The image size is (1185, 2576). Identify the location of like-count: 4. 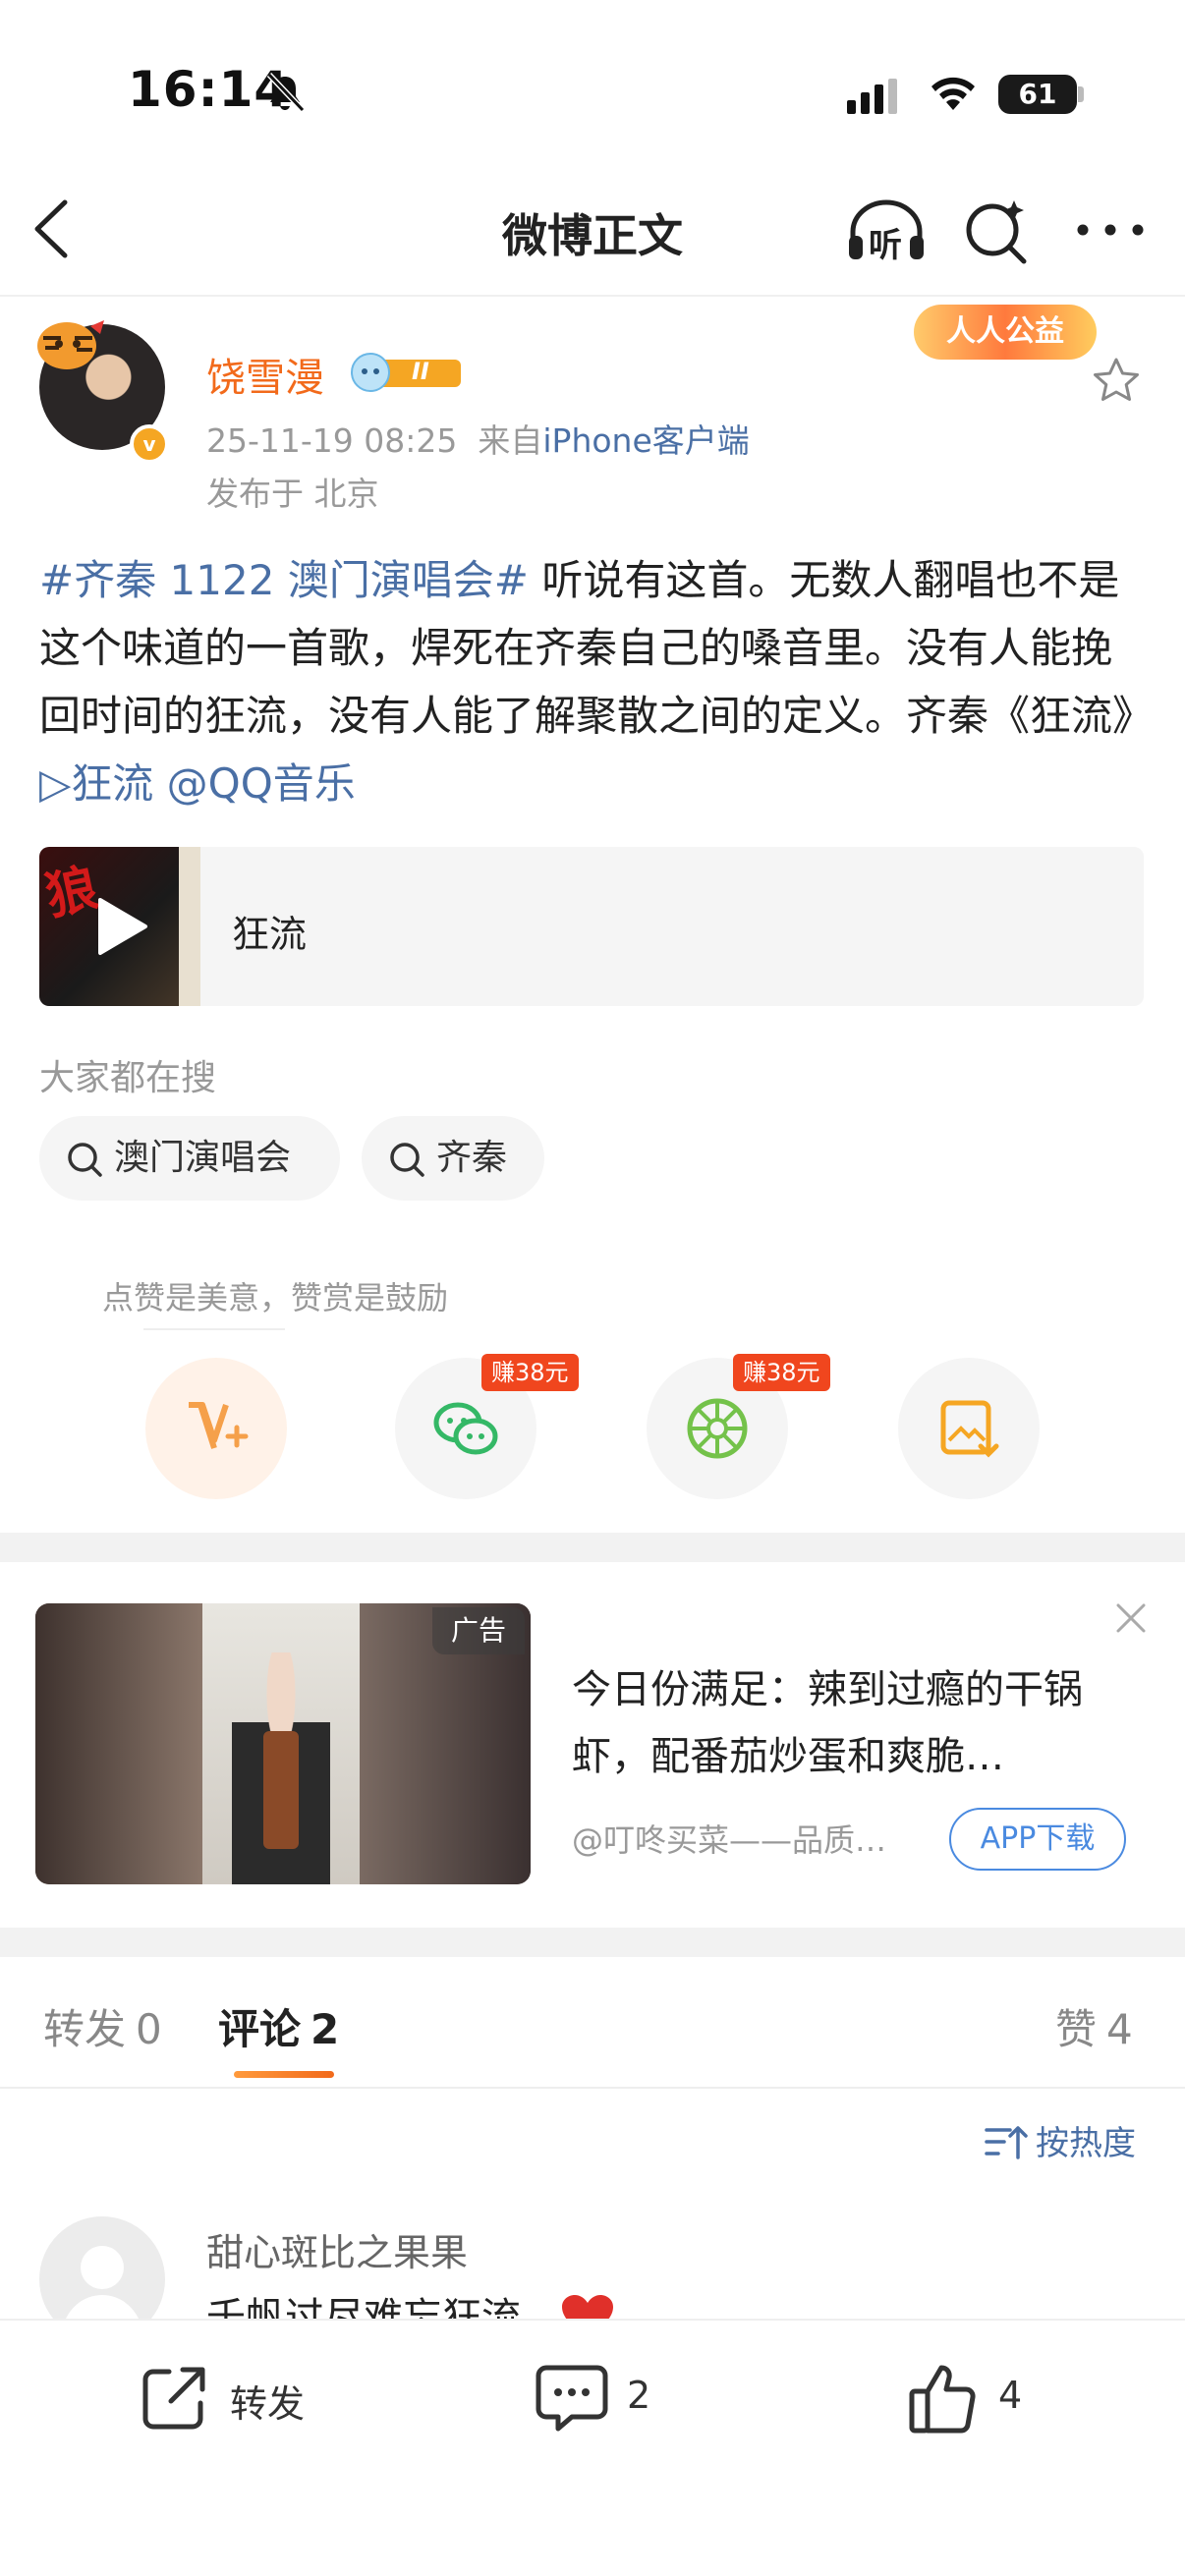
(1010, 2395).